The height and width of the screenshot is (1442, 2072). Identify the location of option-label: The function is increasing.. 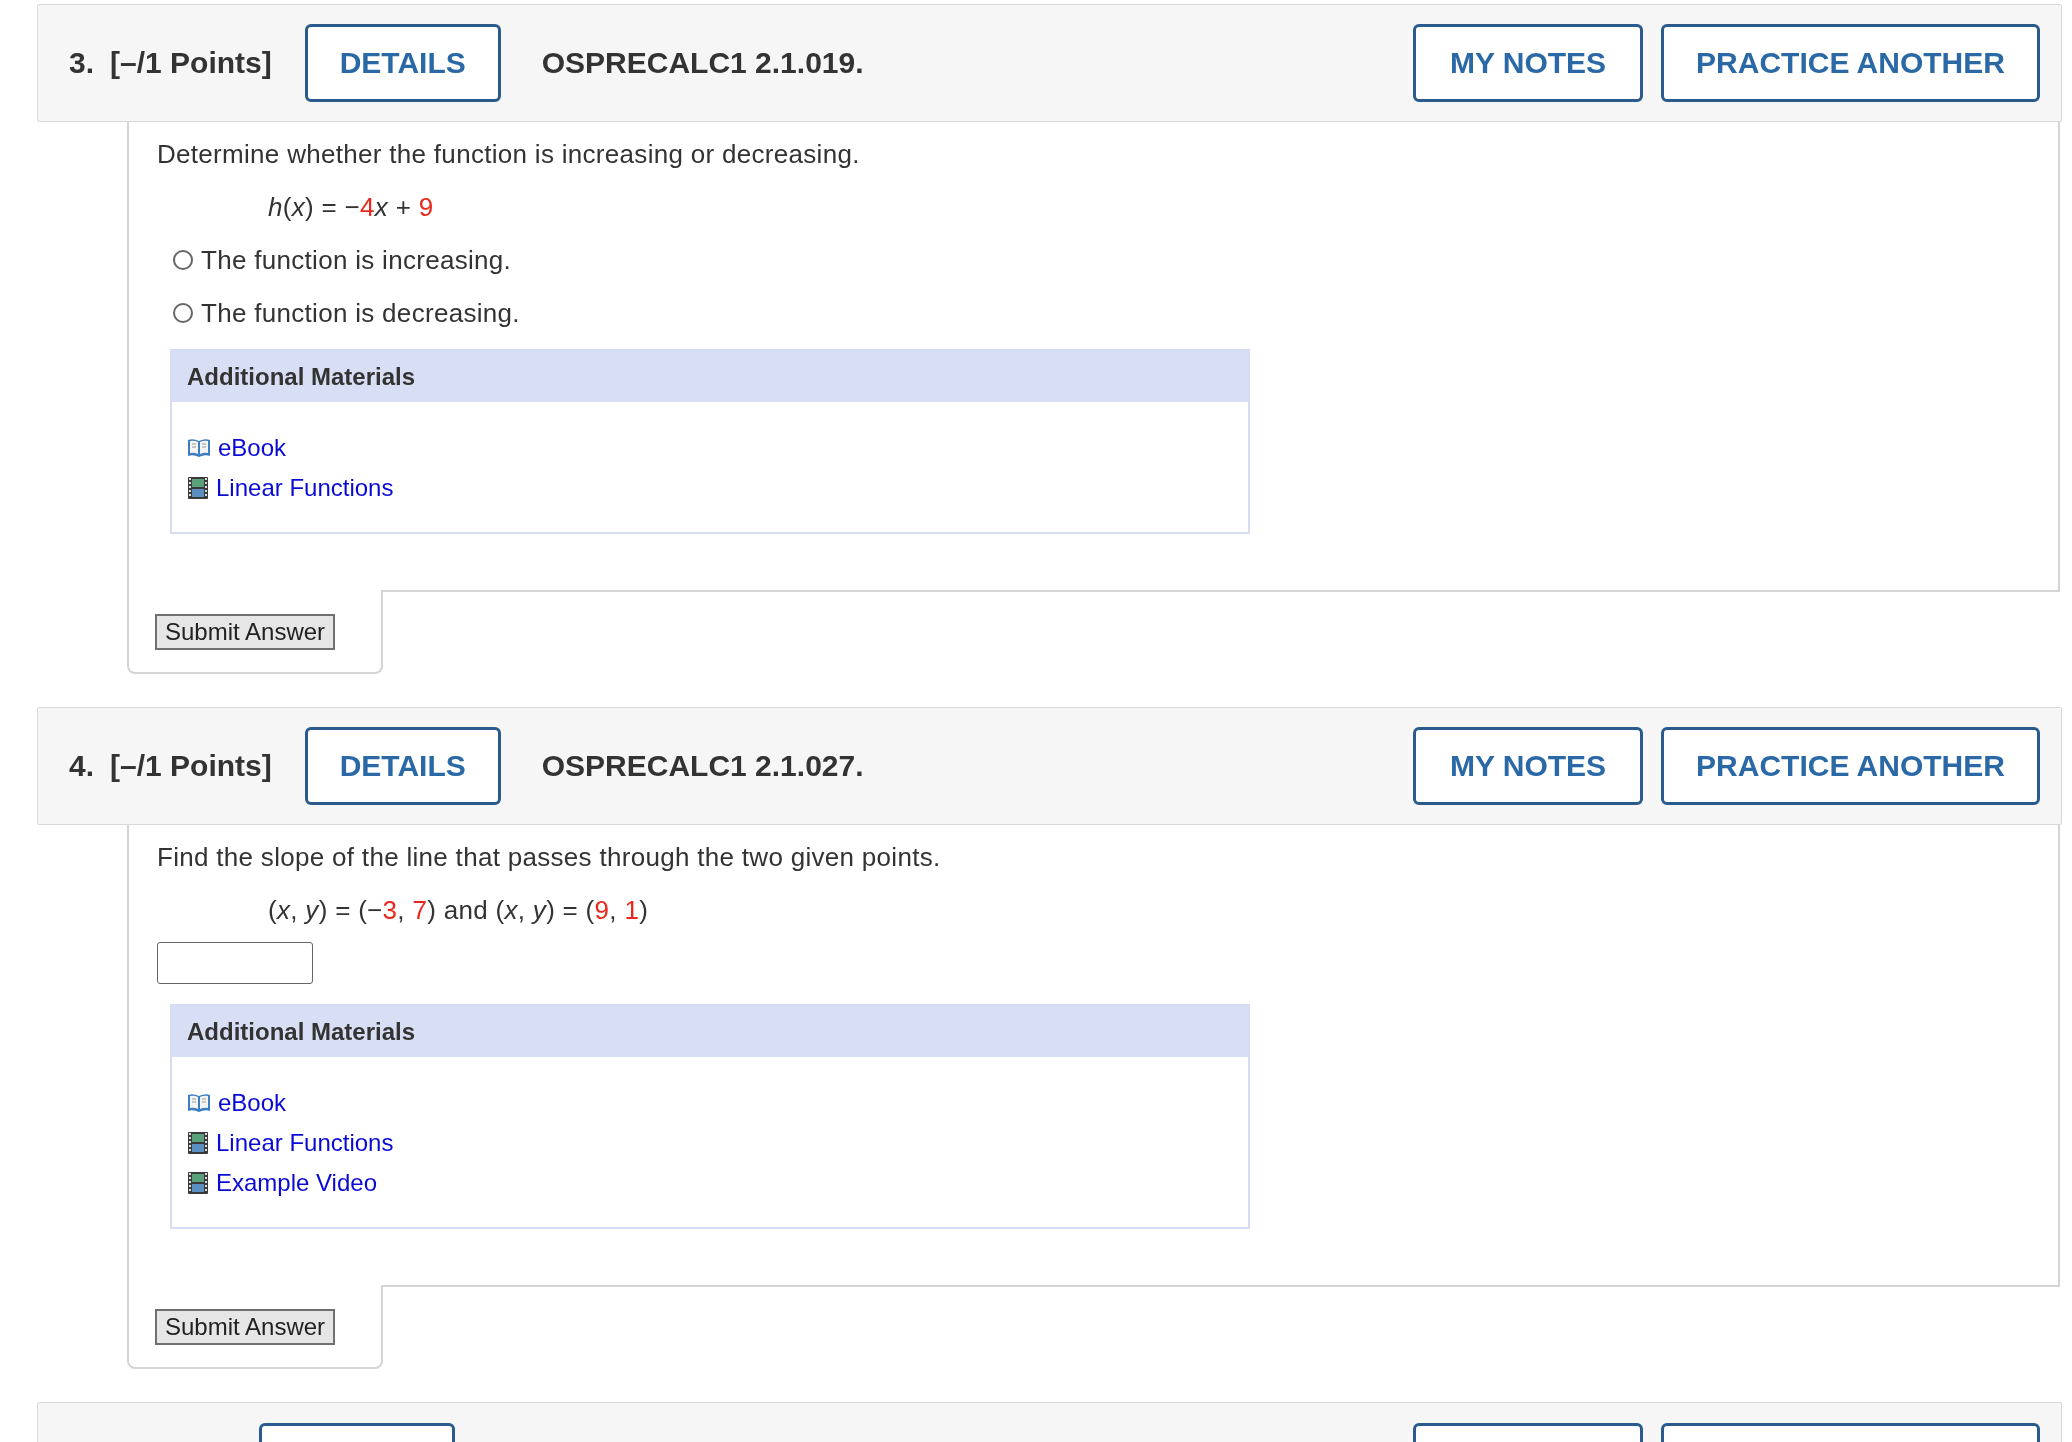
(356, 260).